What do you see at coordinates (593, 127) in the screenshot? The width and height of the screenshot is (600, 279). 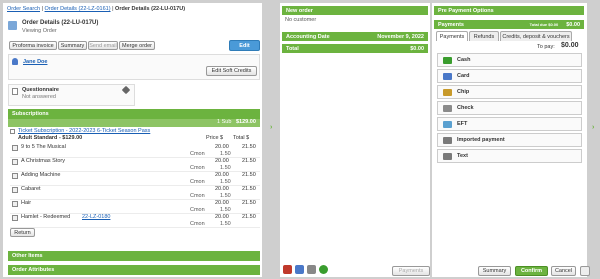 I see `collapse-right-icon: ›` at bounding box center [593, 127].